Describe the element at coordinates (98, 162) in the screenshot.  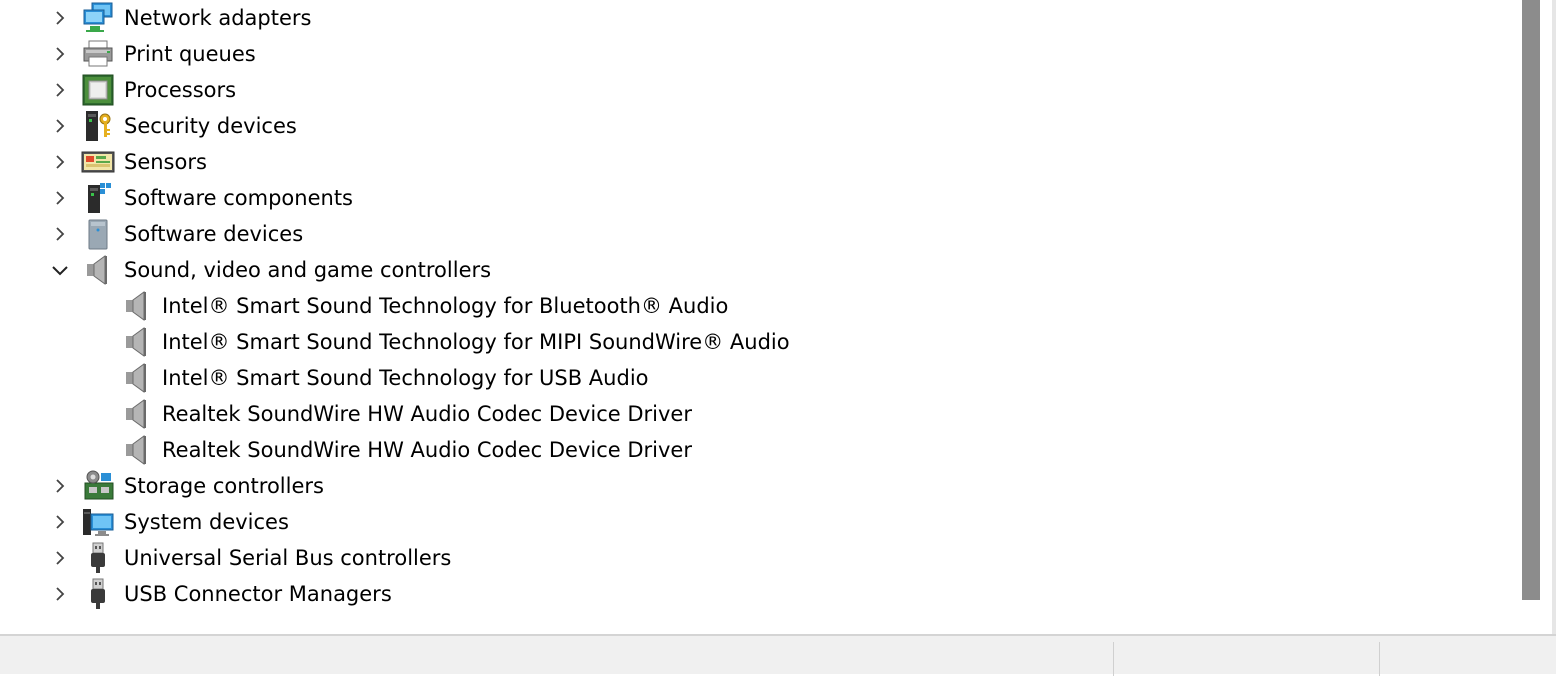
I see `sensor-icon` at that location.